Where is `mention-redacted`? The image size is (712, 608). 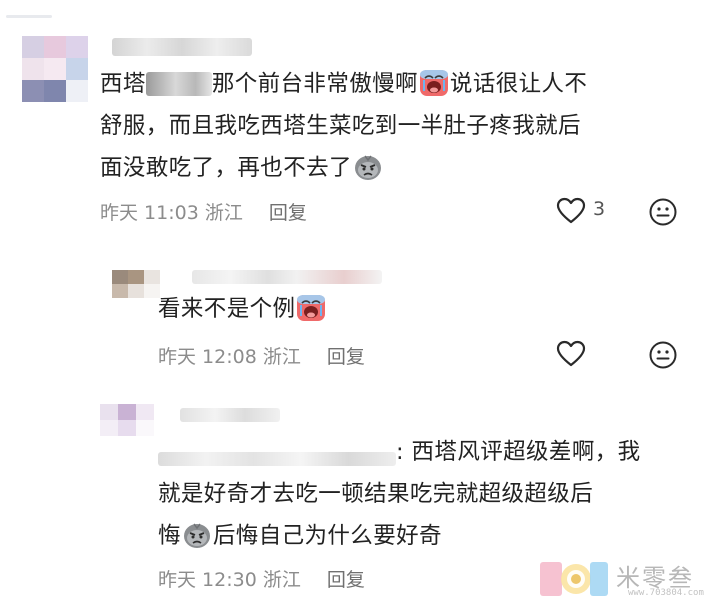
mention-redacted is located at coordinates (277, 459).